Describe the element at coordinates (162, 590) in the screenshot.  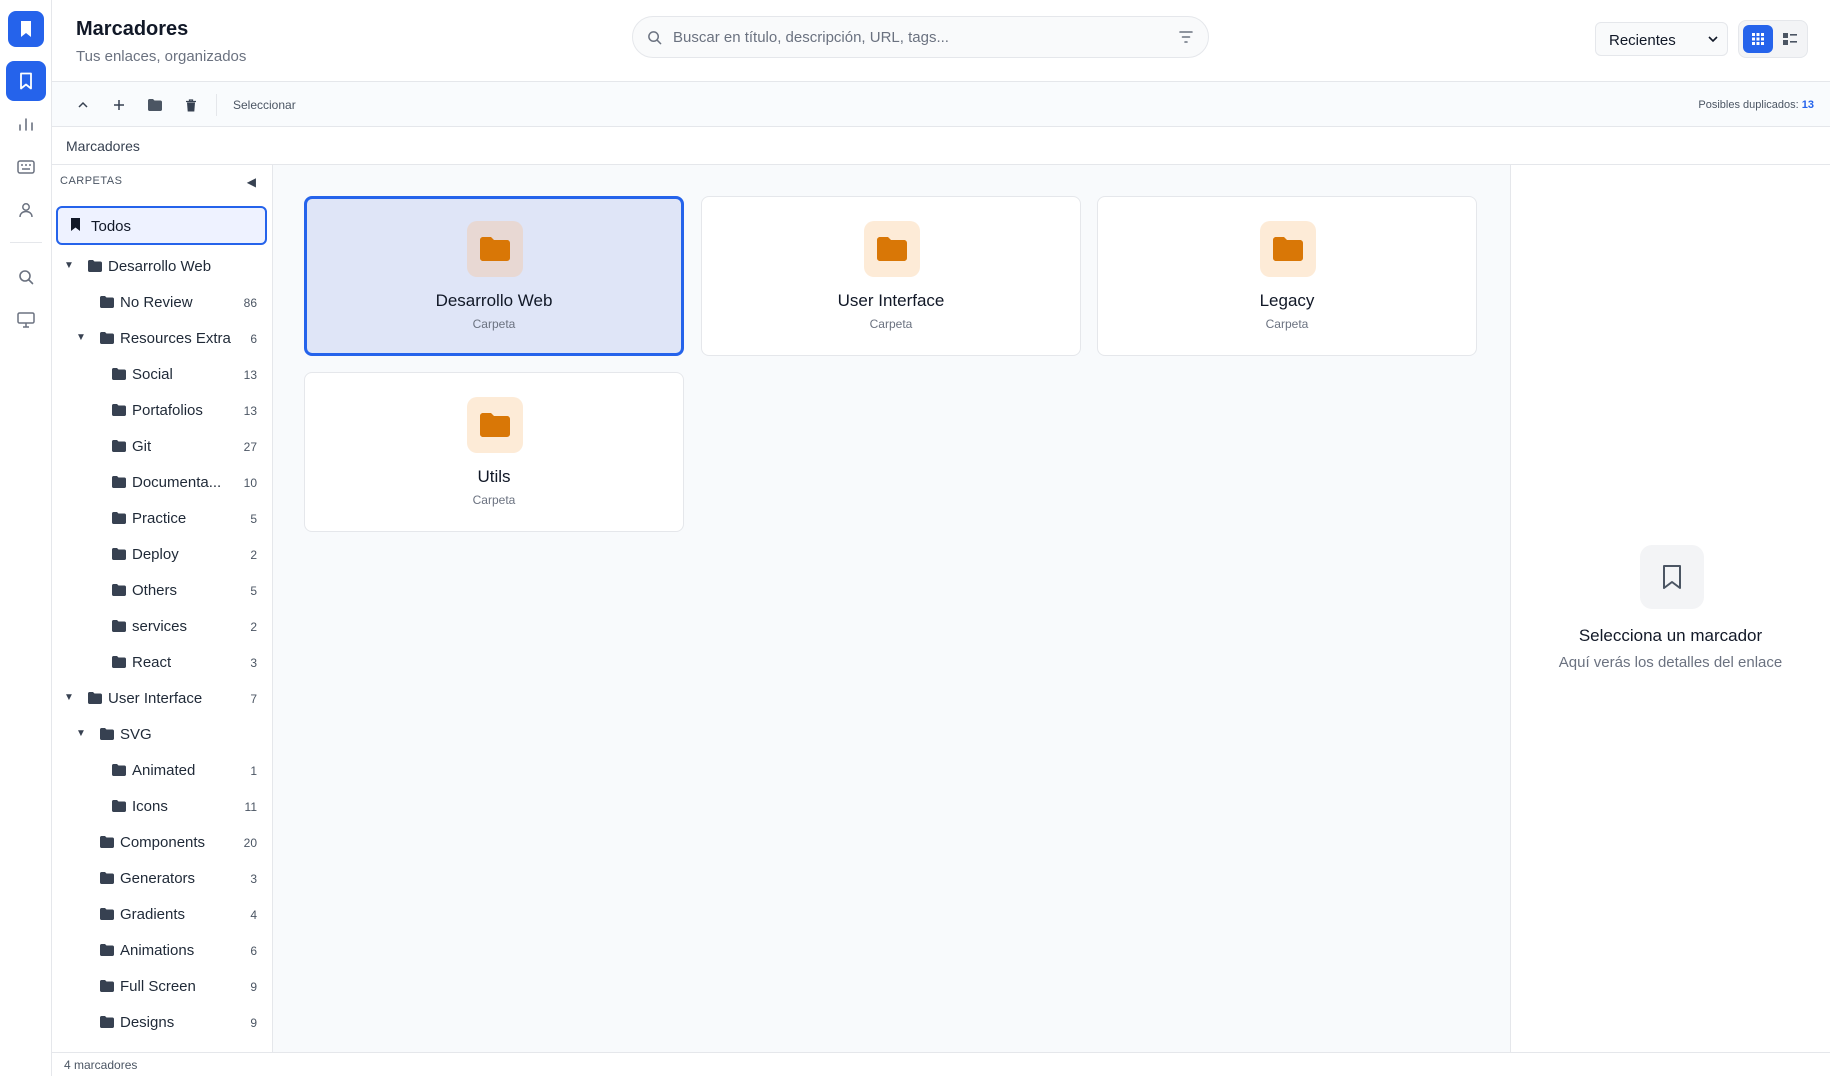
I see `tree-item: Others 5` at that location.